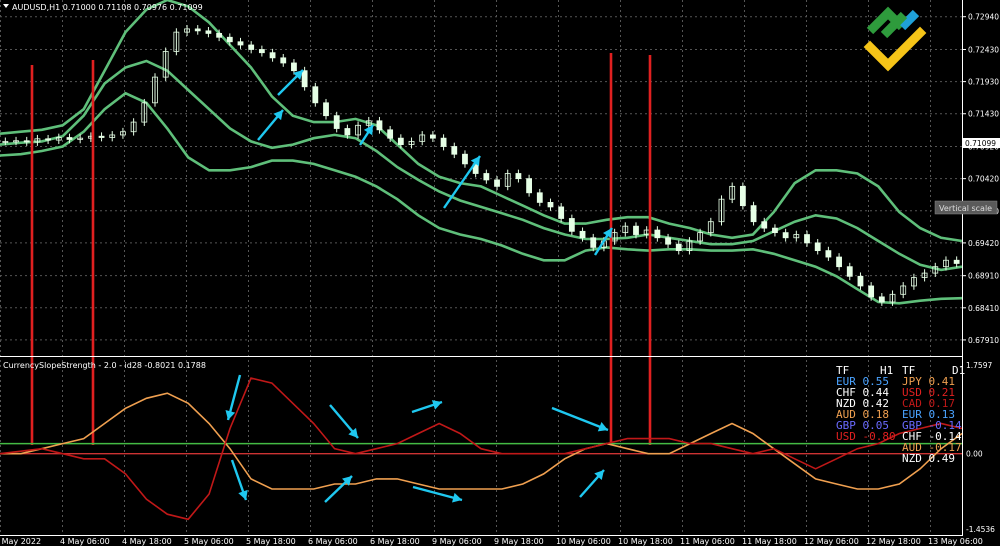  What do you see at coordinates (831, 541) in the screenshot?
I see `time-label: 12 May 06:00` at bounding box center [831, 541].